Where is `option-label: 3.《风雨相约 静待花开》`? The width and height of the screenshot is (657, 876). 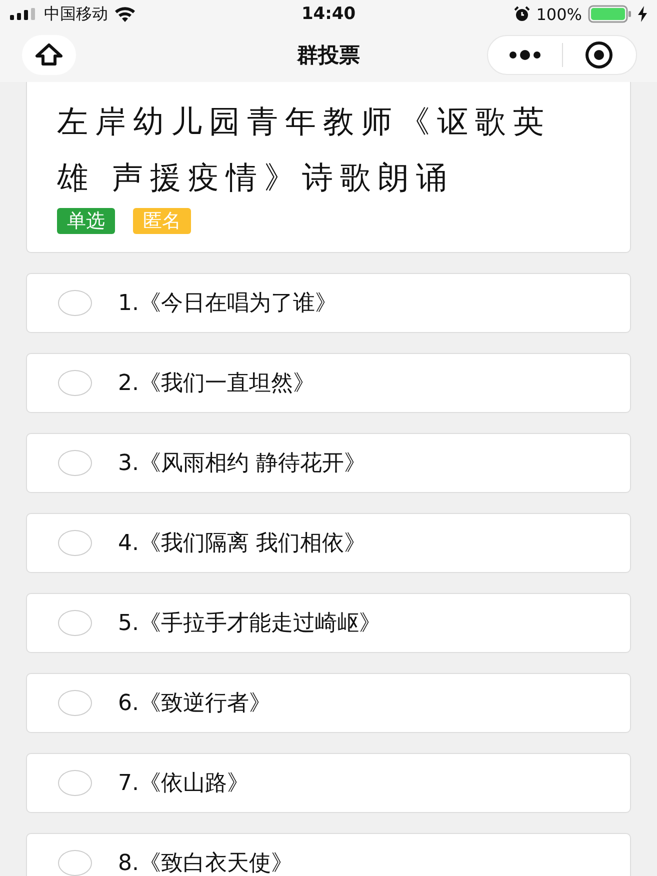 option-label: 3.《风雨相约 静待花开》 is located at coordinates (242, 464).